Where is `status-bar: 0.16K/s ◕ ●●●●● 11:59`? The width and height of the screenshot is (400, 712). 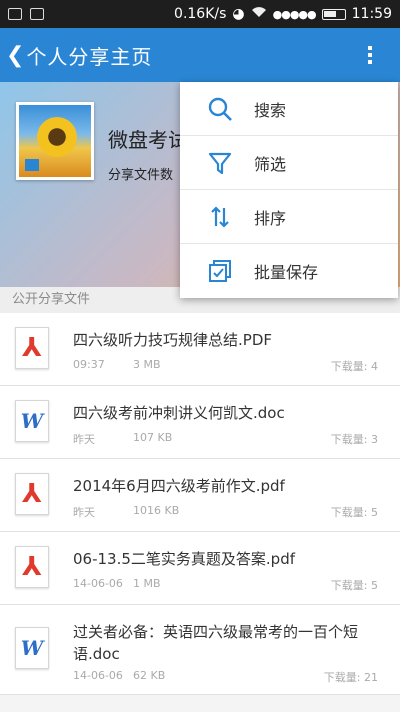 status-bar: 0.16K/s ◕ ●●●●● 11:59 is located at coordinates (200, 14).